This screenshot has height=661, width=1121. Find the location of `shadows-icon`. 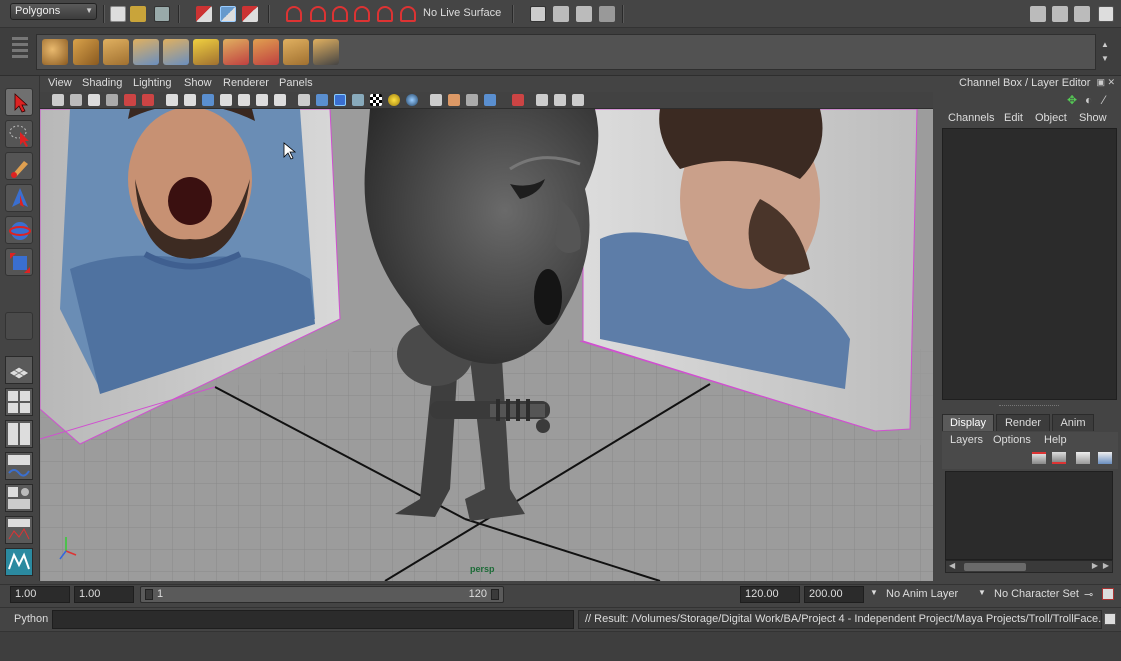

shadows-icon is located at coordinates (412, 100).